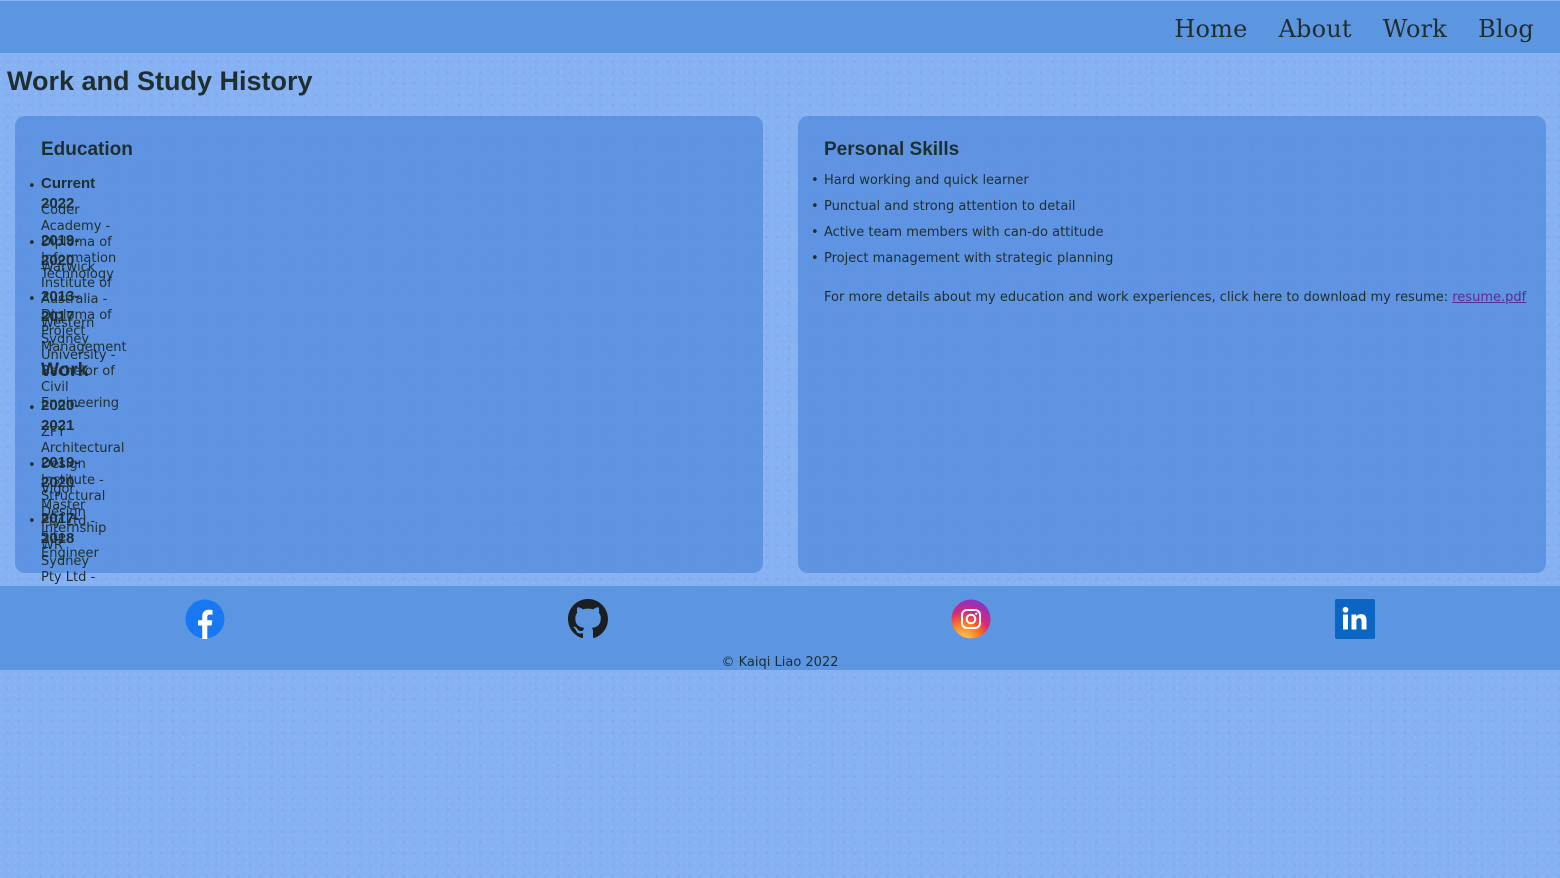 Image resolution: width=1560 pixels, height=878 pixels. Describe the element at coordinates (1506, 29) in the screenshot. I see `nav-blog-link: Blog` at that location.